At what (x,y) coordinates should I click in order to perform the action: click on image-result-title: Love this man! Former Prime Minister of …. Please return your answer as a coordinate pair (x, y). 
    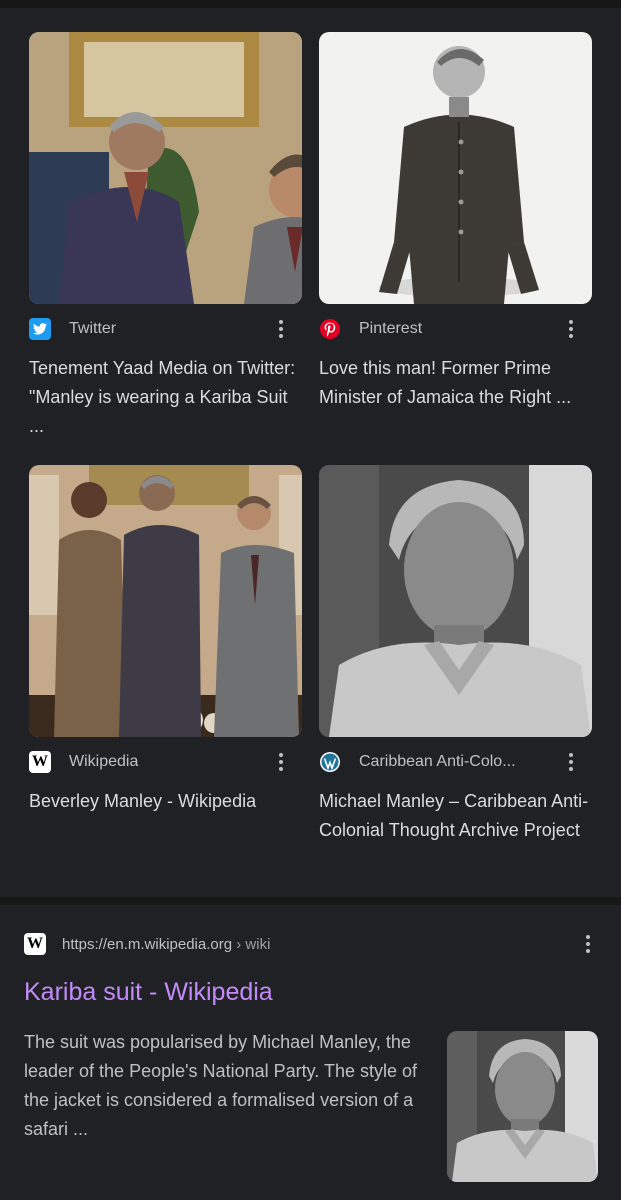
    Looking at the image, I should click on (455, 383).